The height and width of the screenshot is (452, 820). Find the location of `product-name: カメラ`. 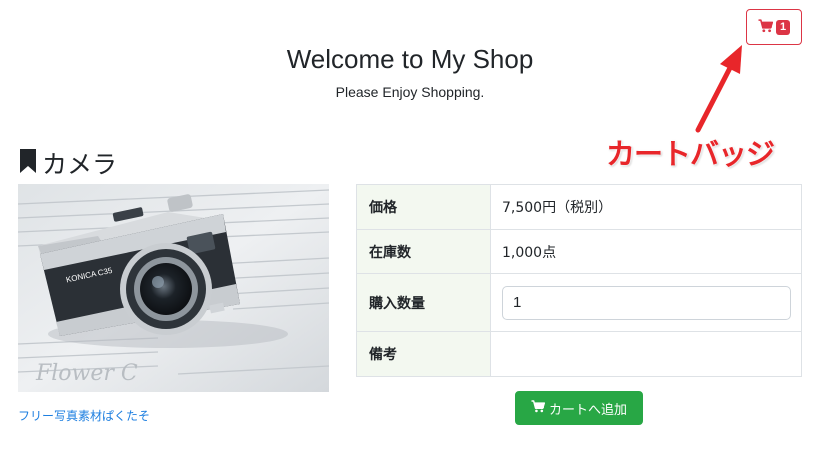

product-name: カメラ is located at coordinates (80, 164).